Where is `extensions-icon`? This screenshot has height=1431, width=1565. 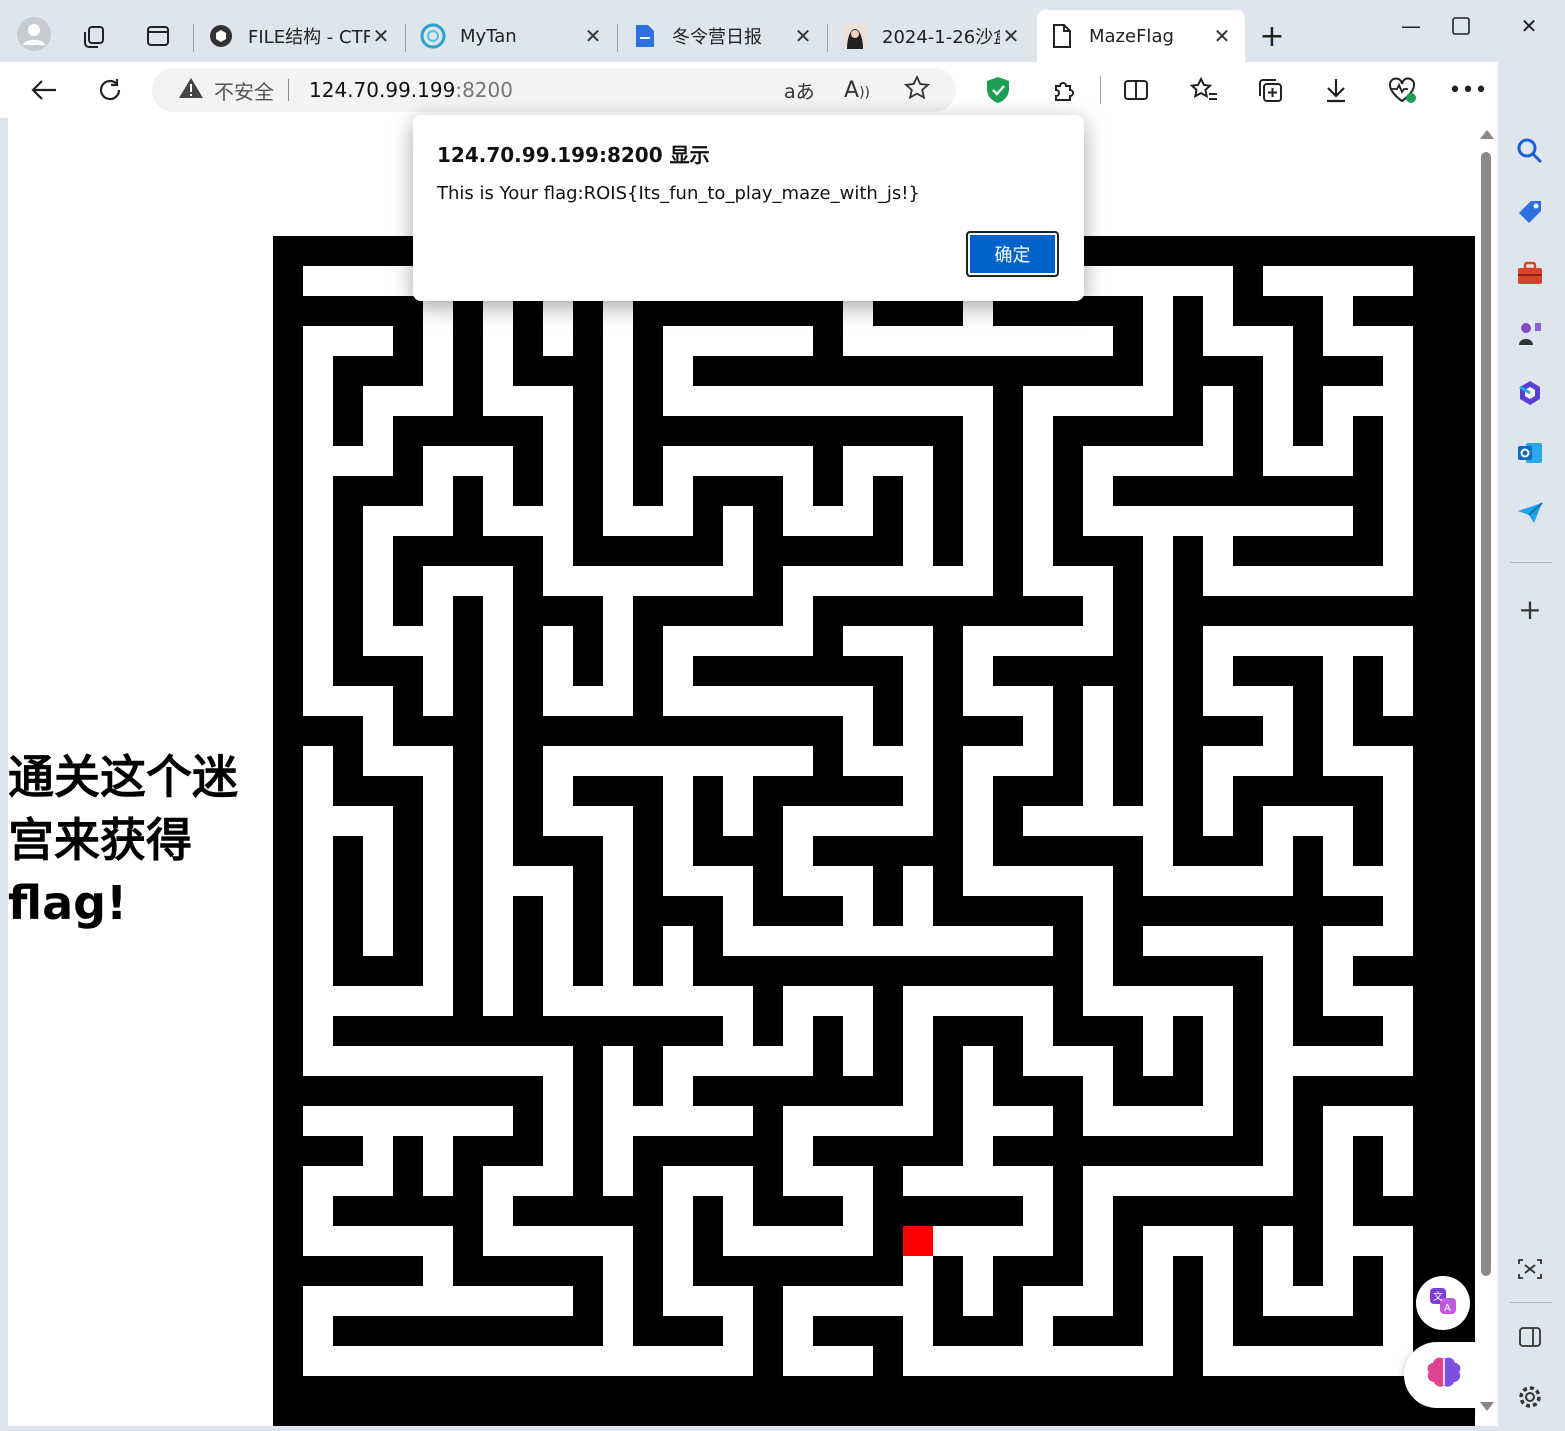
extensions-icon is located at coordinates (1064, 90).